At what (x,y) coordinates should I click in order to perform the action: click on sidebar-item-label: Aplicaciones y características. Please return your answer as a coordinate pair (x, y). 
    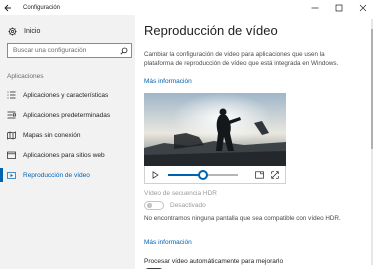
    Looking at the image, I should click on (66, 95).